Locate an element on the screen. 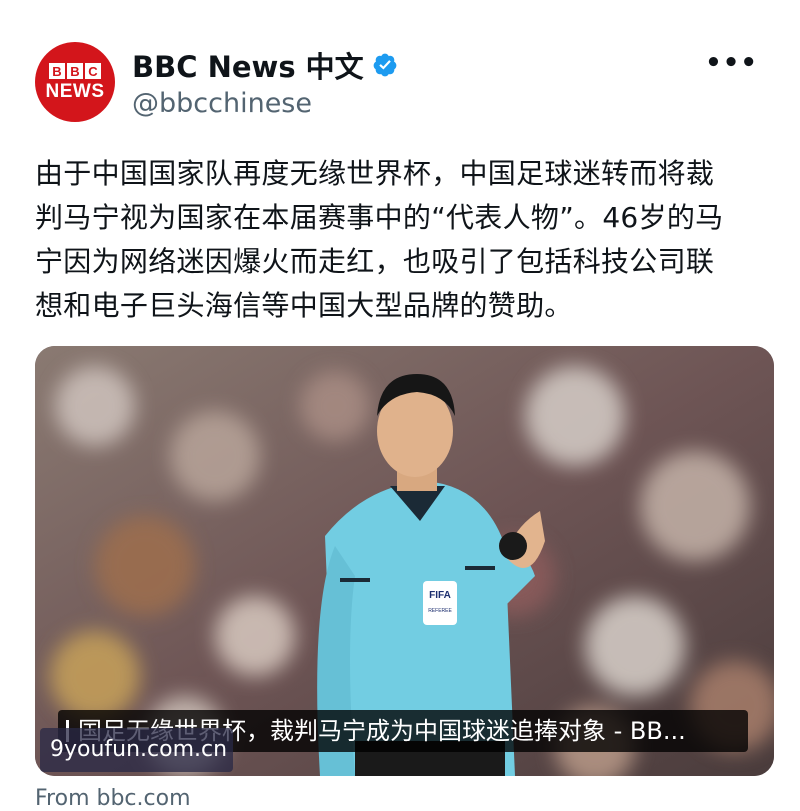 The width and height of the screenshot is (800, 811). bbc-logo: B B C is located at coordinates (75, 71).